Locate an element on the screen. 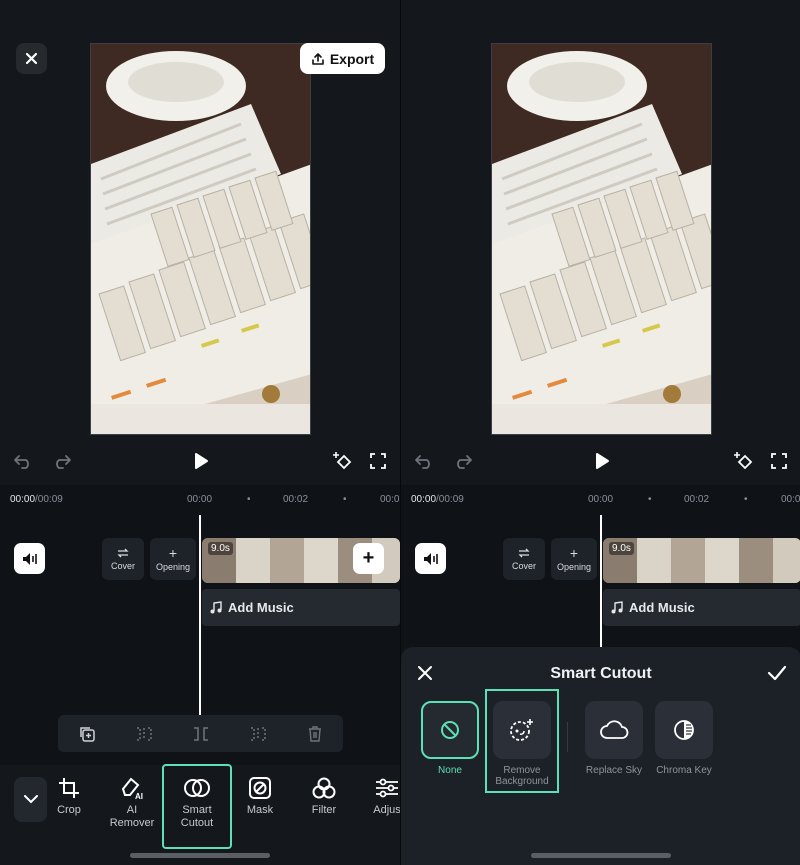  option-none: None is located at coordinates (450, 736).